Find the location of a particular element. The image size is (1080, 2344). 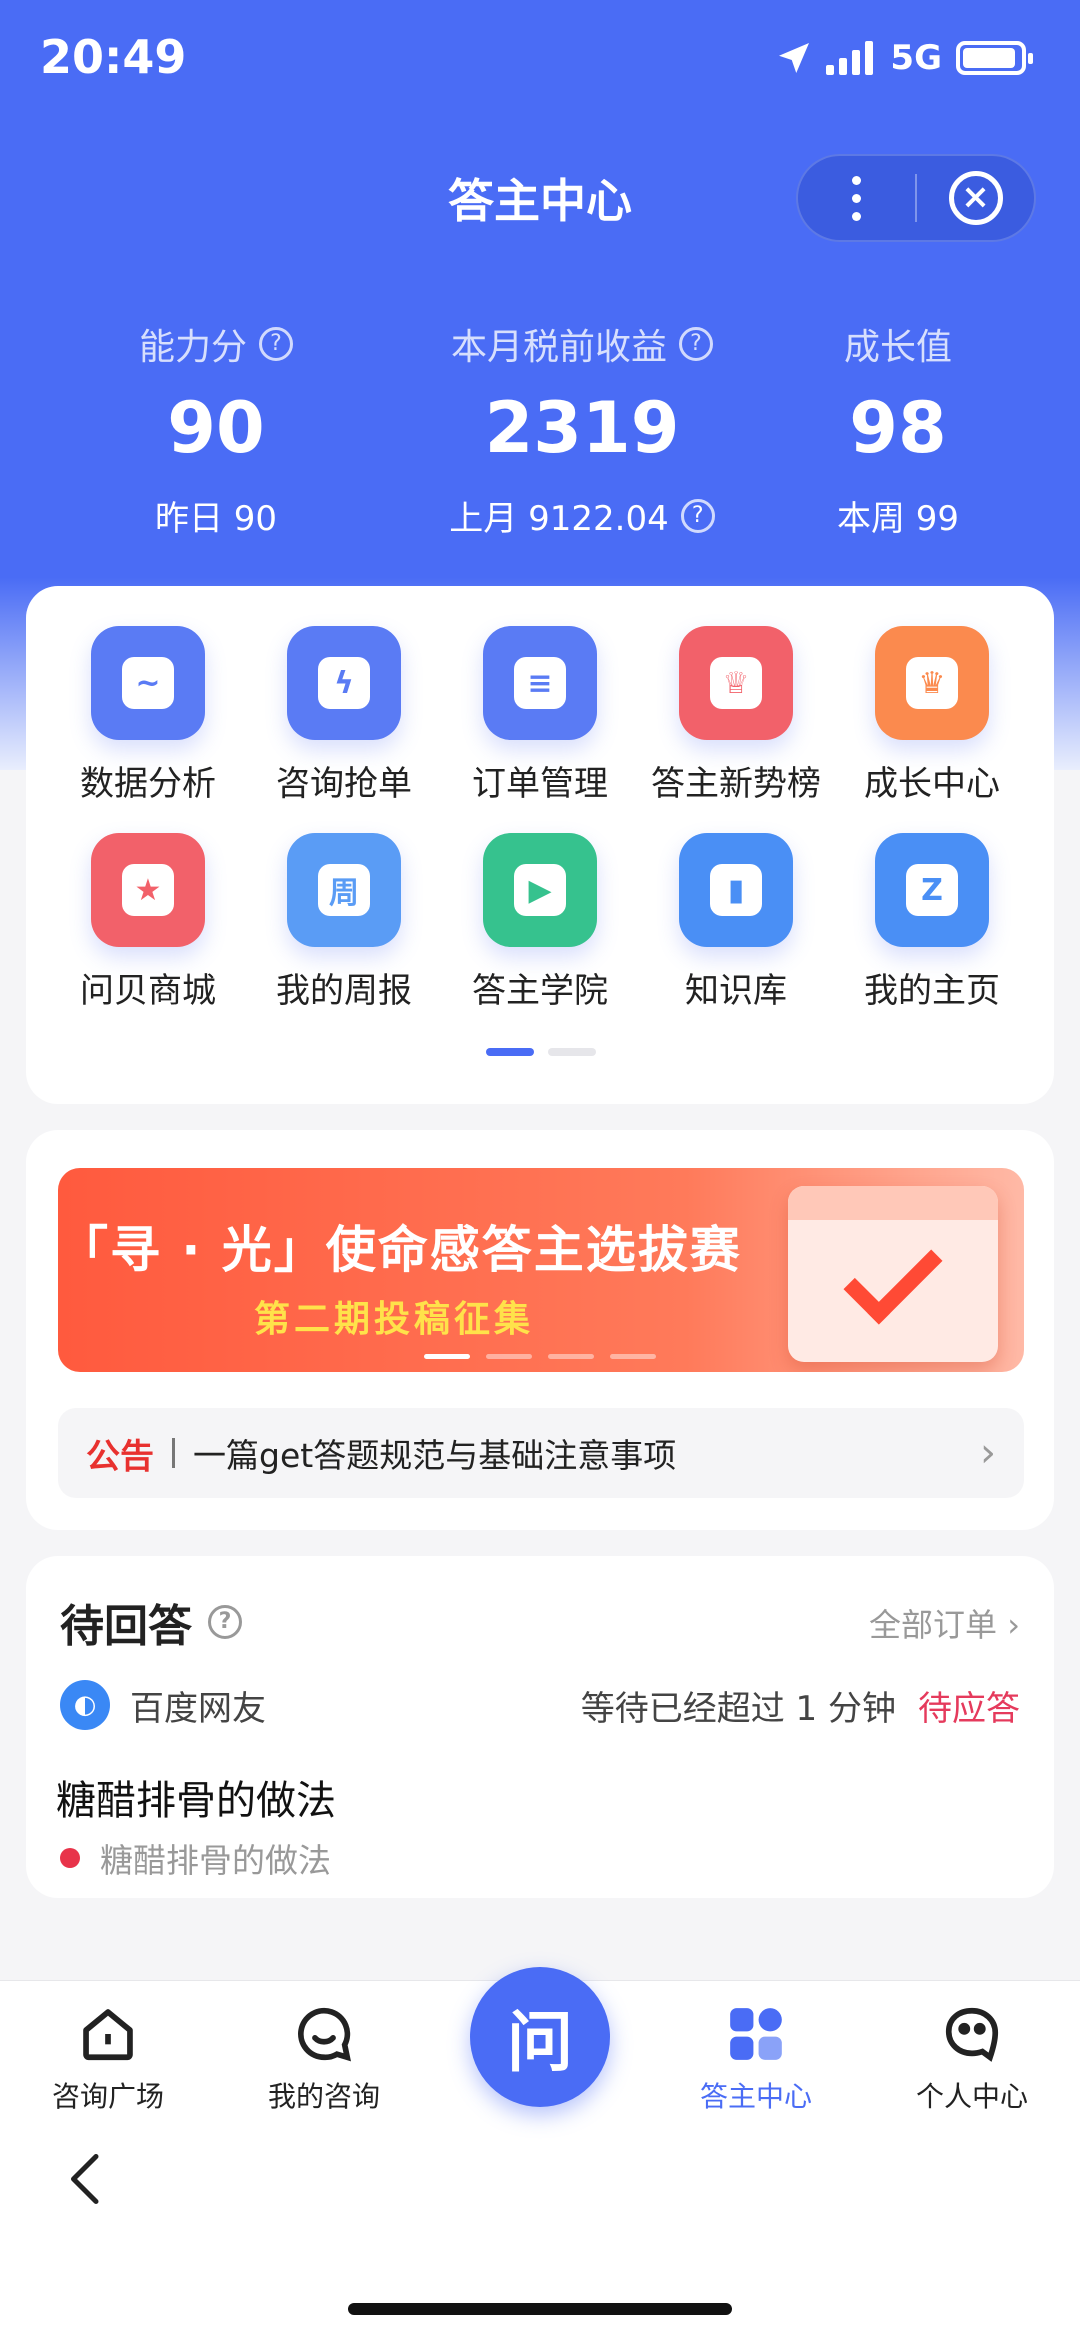

promo-banner: 「寻 · 光」使命感答主选拔赛 第二期投稿征集 is located at coordinates (541, 1270).